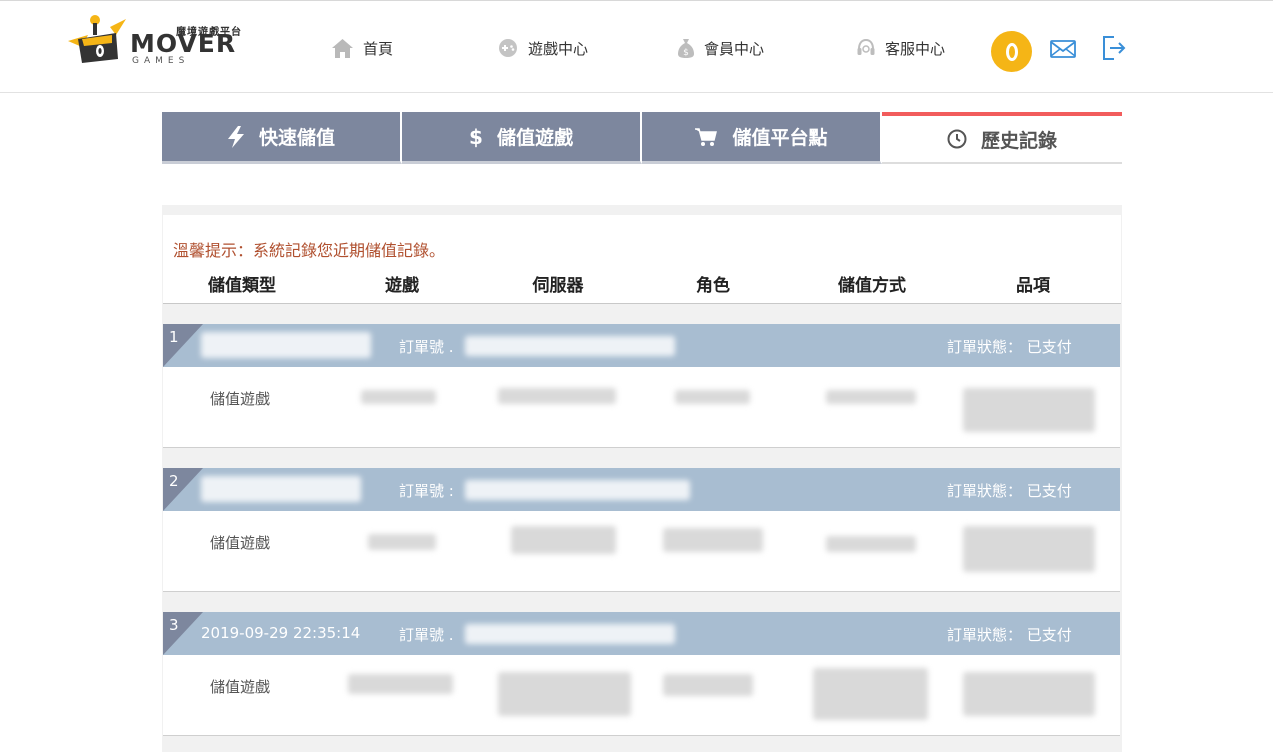 Image resolution: width=1273 pixels, height=752 pixels. What do you see at coordinates (641, 530) in the screenshot?
I see `order-card: 2 訂單號 : 訂單狀態： 已支付 儲值遊戲` at bounding box center [641, 530].